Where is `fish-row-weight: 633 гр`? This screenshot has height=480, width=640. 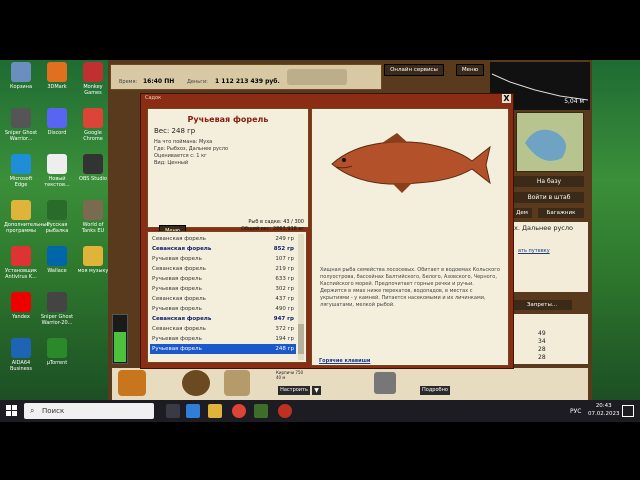
fish-row-weight: 633 гр is located at coordinates (284, 279).